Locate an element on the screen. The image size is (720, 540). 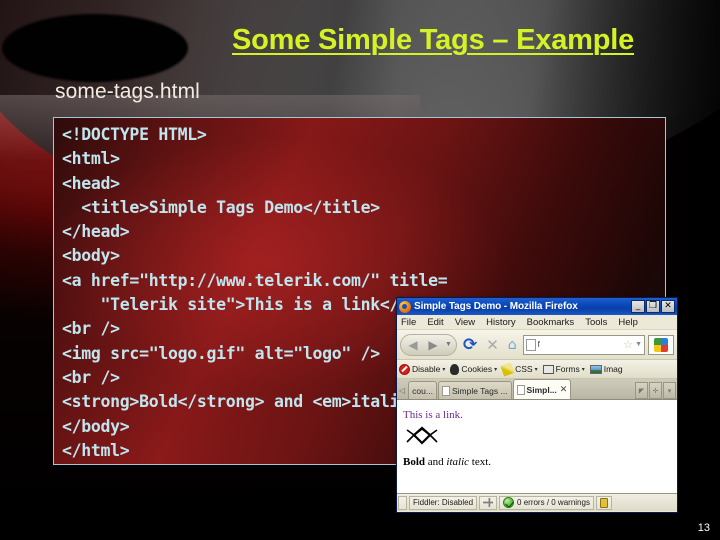
address-bar: f ☆ ▼ is located at coordinates (583, 344).